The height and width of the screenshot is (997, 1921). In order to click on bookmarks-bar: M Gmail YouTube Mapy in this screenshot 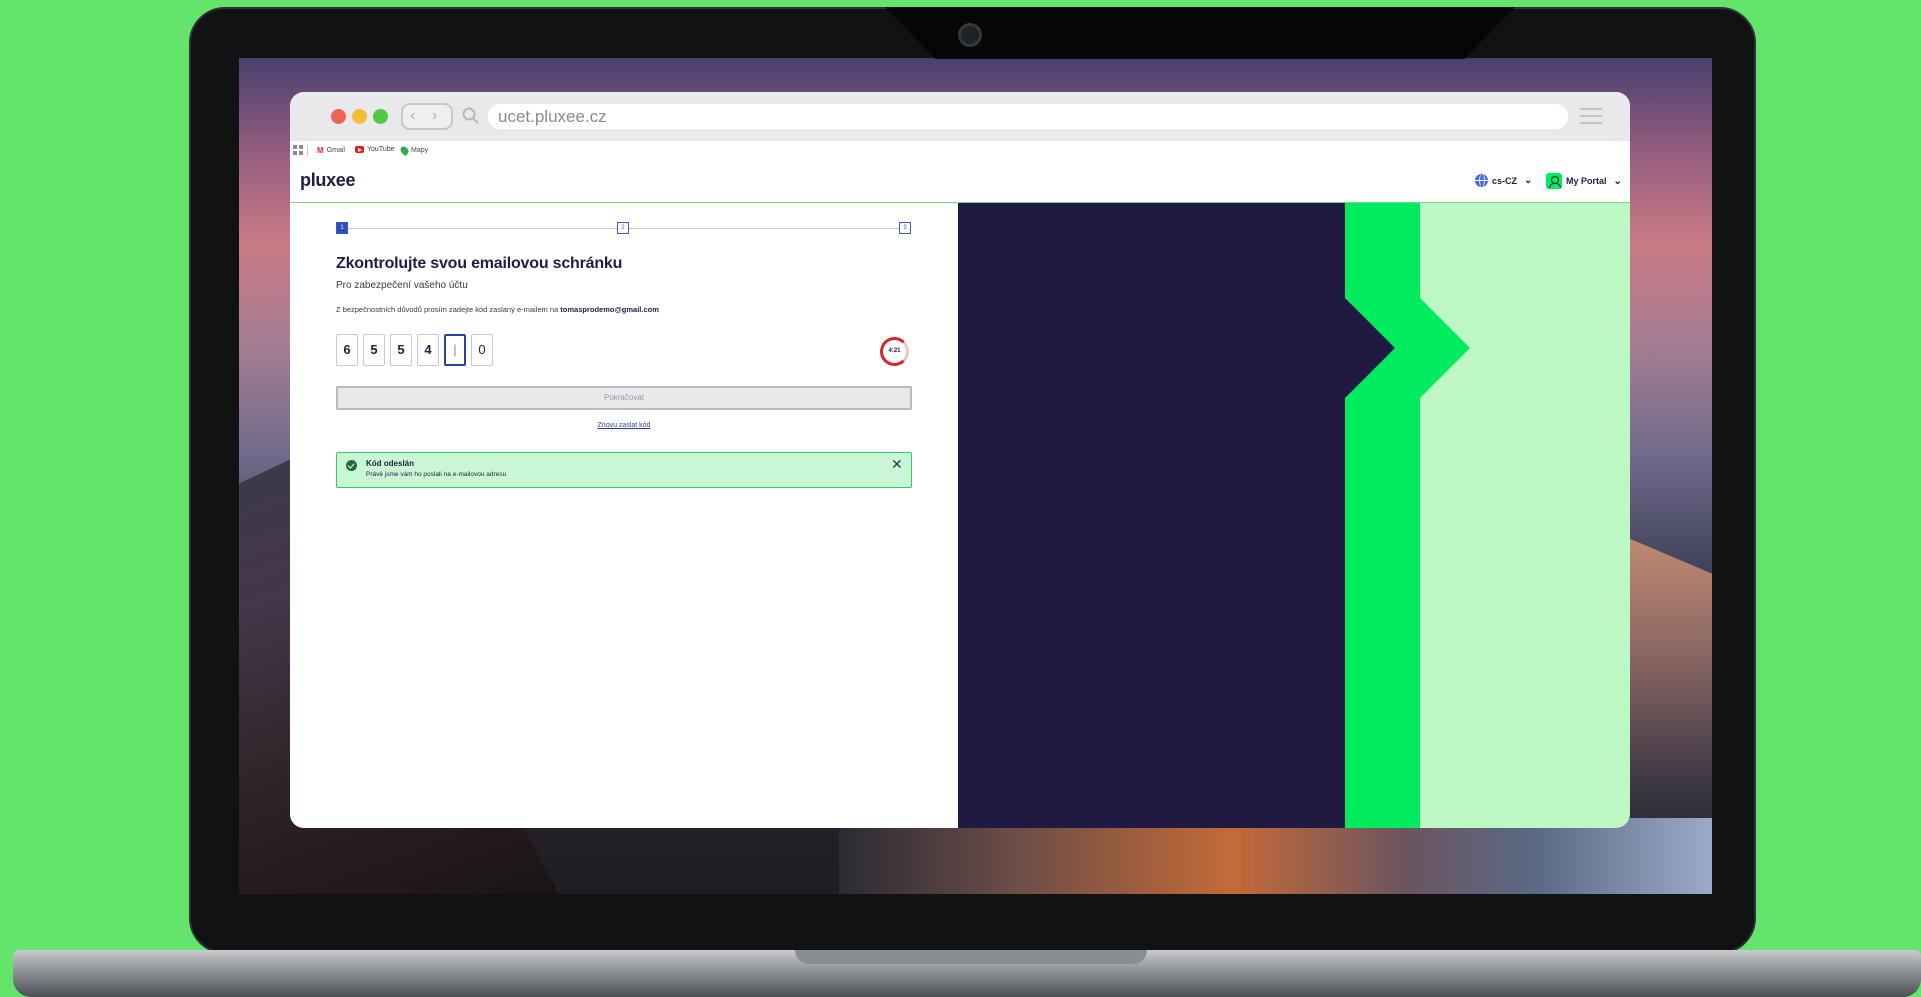, I will do `click(960, 151)`.